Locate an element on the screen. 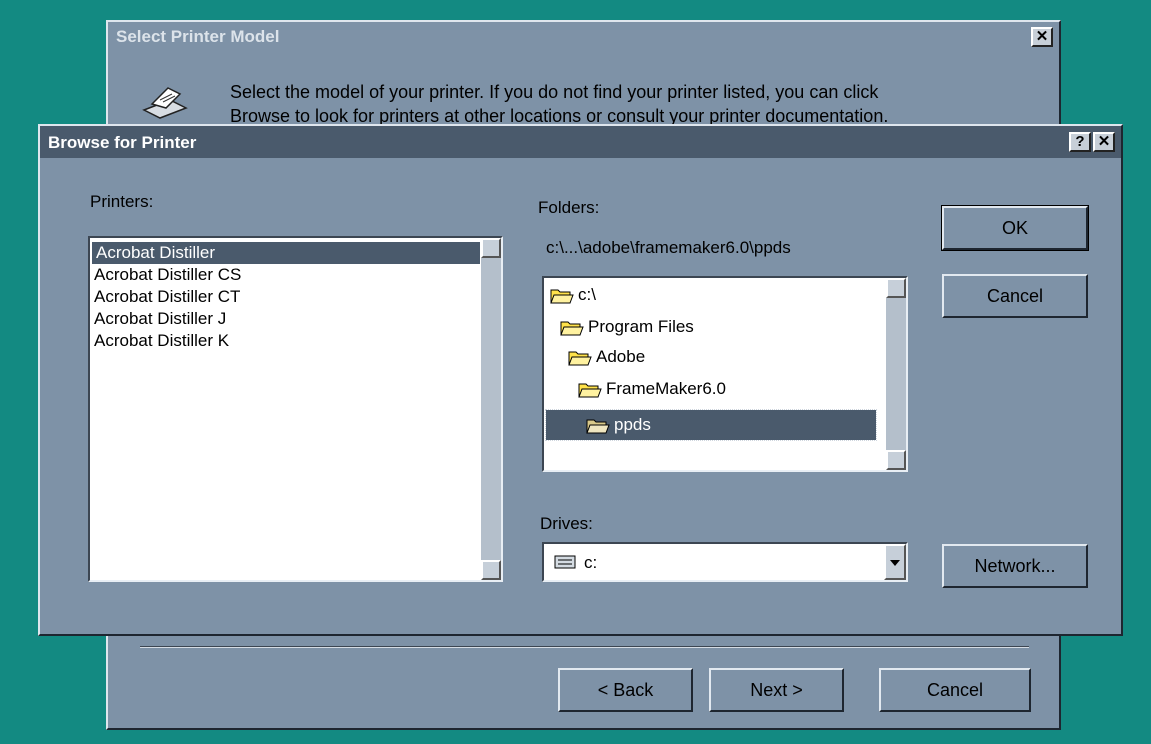 The image size is (1151, 744). background-close-button: ✕ is located at coordinates (1042, 37).